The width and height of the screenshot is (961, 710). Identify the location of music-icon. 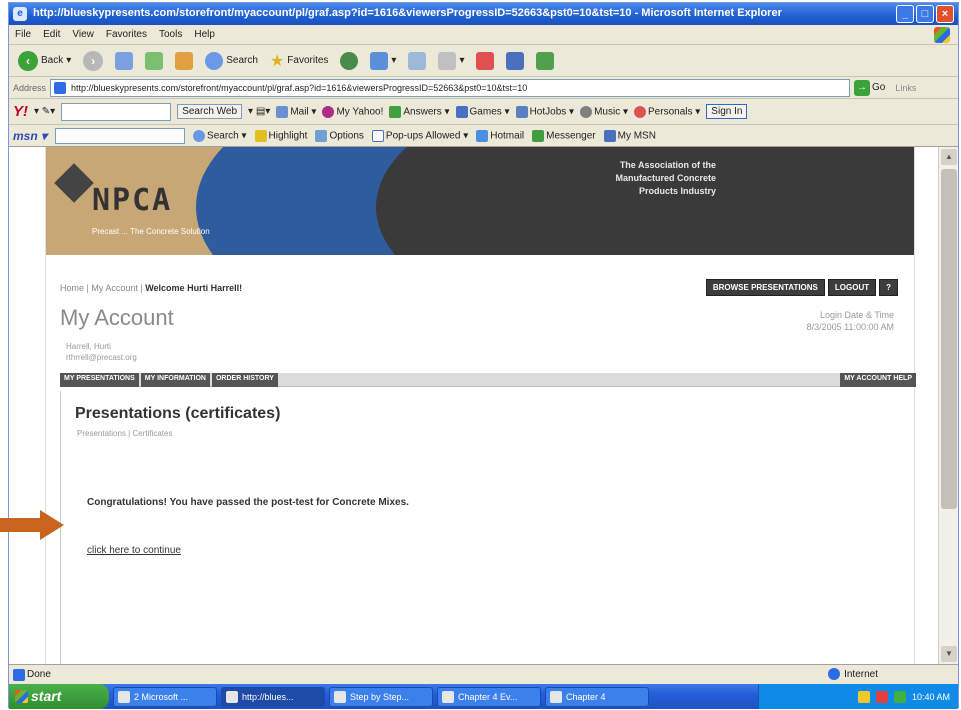
(586, 111).